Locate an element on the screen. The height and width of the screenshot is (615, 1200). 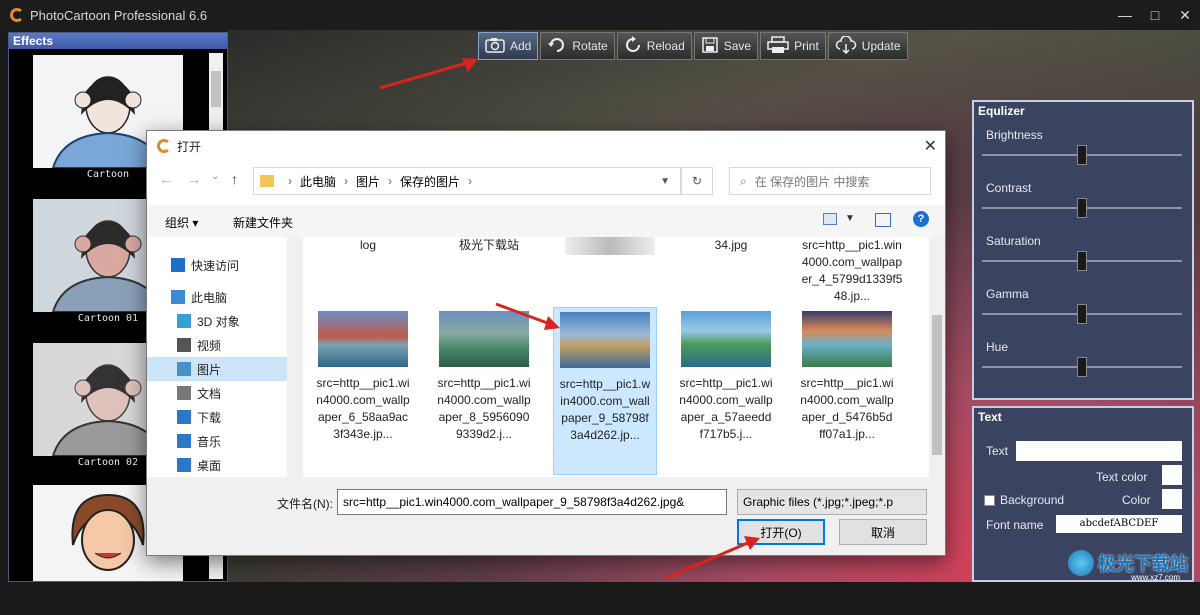
background-label: Background is located at coordinates (1032, 500).